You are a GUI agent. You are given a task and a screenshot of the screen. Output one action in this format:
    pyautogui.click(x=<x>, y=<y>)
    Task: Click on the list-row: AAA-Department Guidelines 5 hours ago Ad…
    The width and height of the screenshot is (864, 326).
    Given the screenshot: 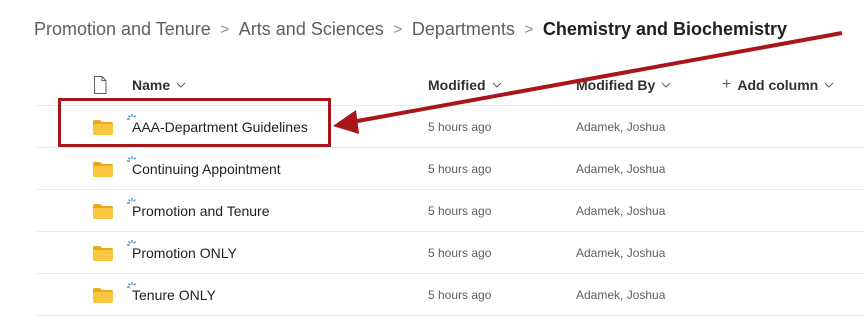 What is the action you would take?
    pyautogui.click(x=449, y=127)
    